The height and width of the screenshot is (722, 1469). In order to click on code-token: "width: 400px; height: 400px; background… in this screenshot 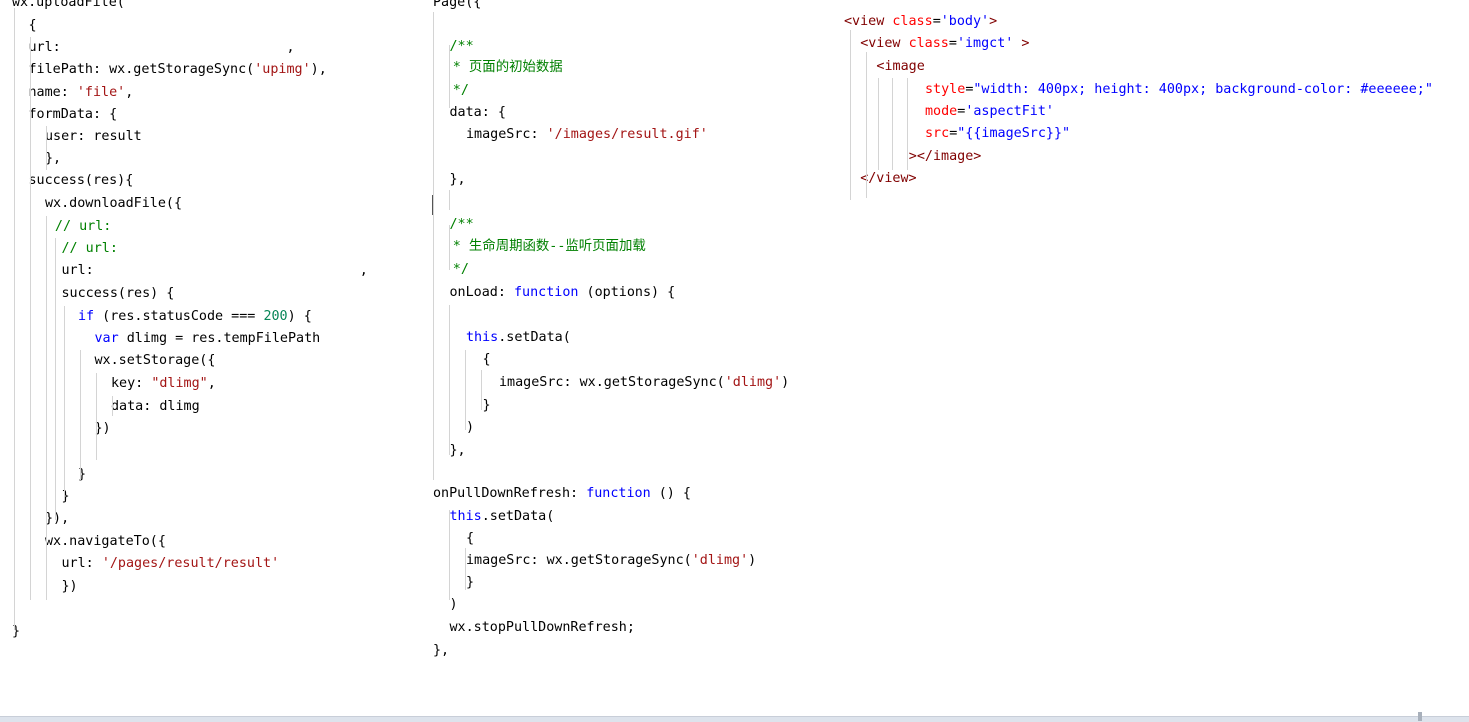, I will do `click(1203, 89)`.